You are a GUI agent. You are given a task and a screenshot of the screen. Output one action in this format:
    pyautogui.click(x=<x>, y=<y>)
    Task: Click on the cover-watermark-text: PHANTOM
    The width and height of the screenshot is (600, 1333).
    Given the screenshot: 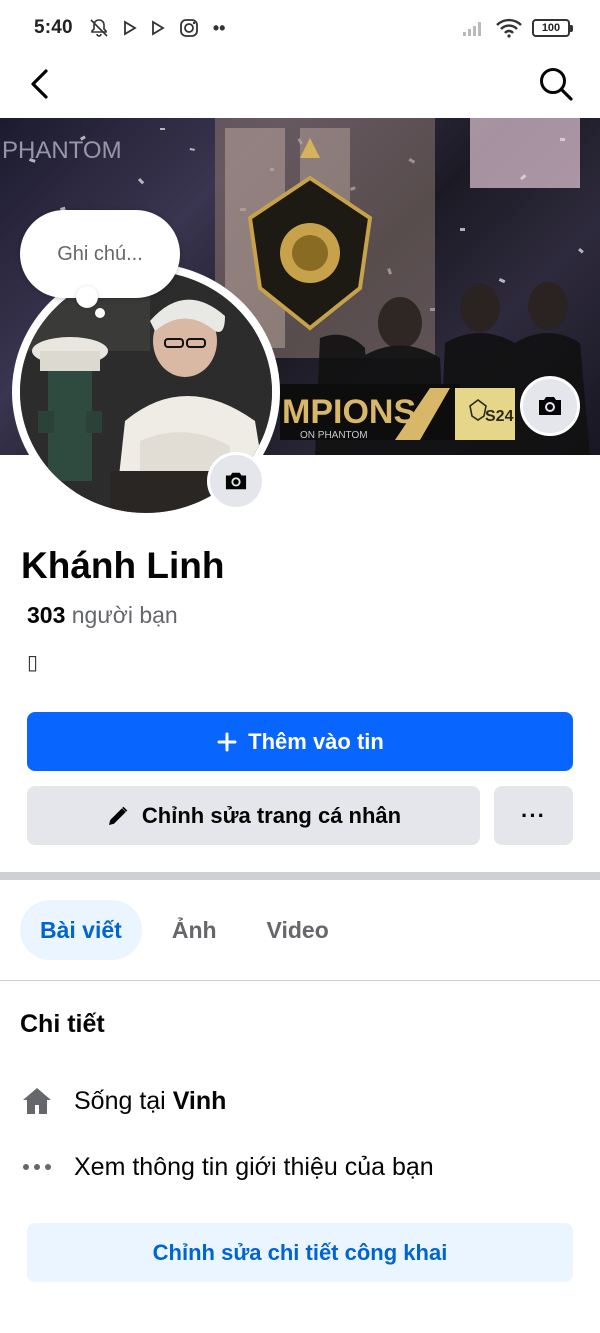 What is the action you would take?
    pyautogui.click(x=62, y=150)
    